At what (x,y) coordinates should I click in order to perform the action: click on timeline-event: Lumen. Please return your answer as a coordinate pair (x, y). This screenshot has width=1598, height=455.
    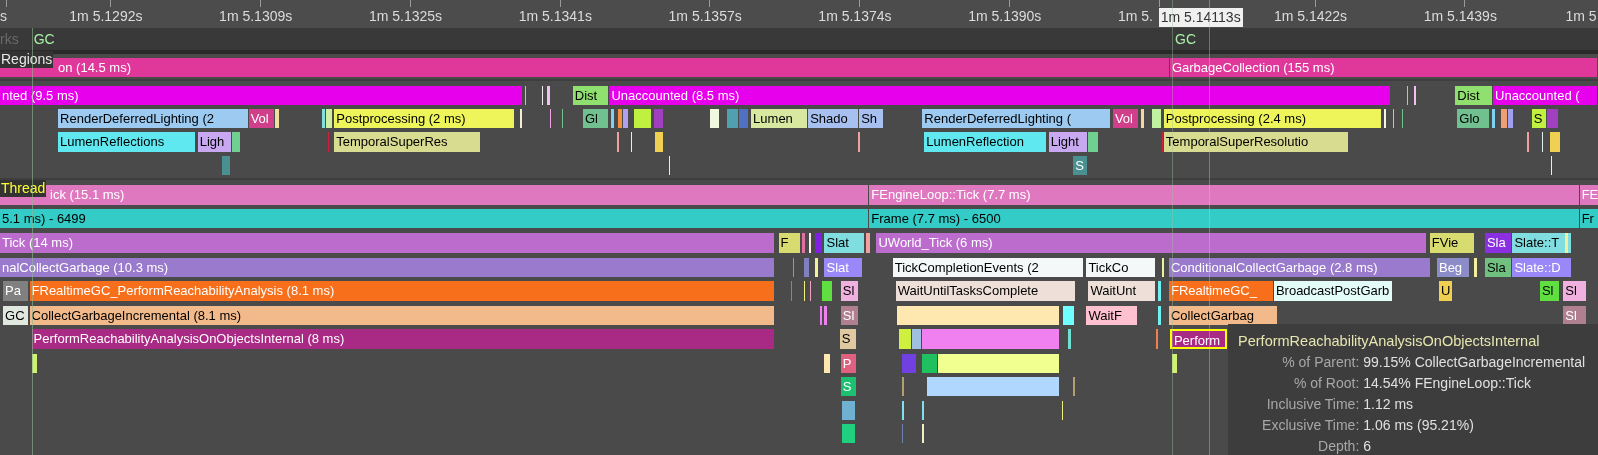
    Looking at the image, I should click on (779, 119).